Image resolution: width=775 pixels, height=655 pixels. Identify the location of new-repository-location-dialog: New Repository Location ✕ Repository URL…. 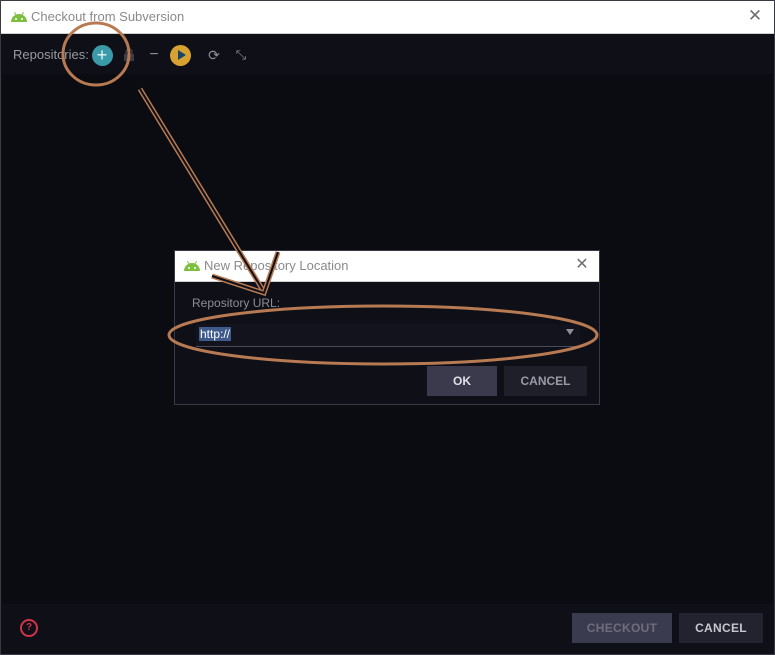
(387, 327).